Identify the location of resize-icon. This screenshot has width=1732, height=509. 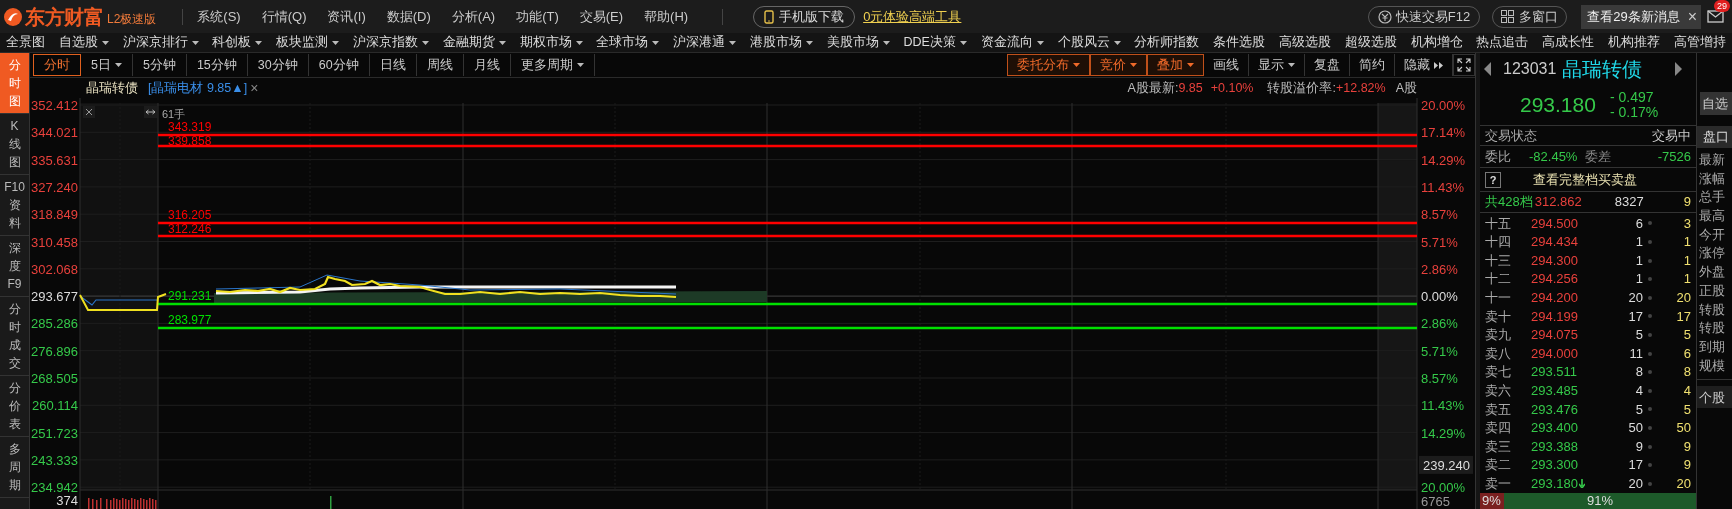
(150, 112).